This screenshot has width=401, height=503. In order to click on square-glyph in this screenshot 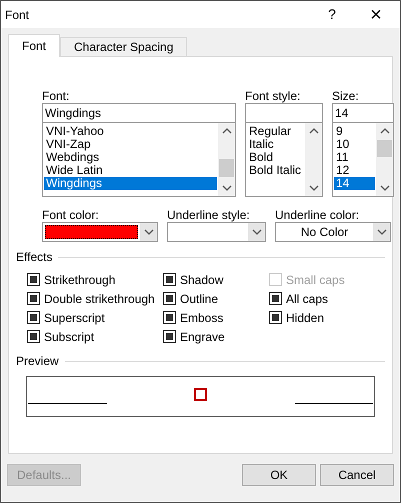, I will do `click(200, 394)`.